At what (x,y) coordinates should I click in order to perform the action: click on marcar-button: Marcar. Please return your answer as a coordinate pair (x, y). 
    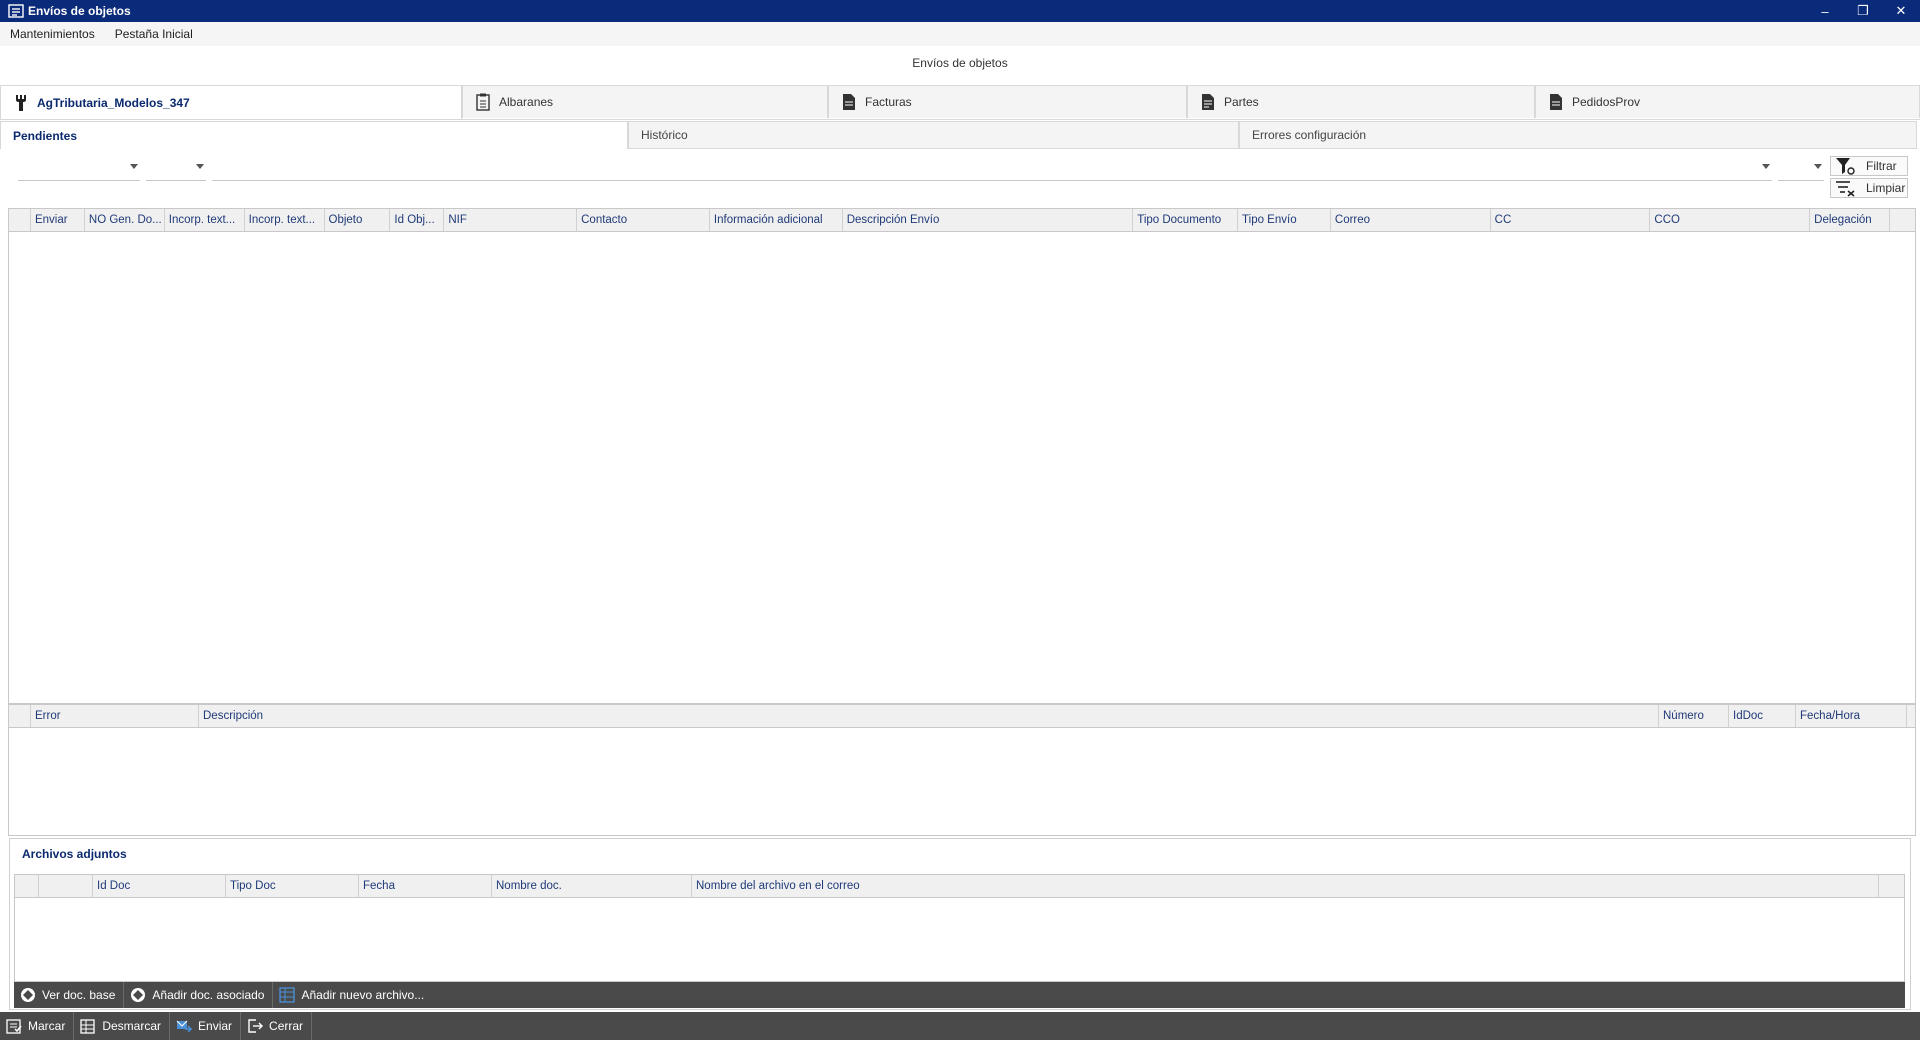
    Looking at the image, I should click on (37, 1026).